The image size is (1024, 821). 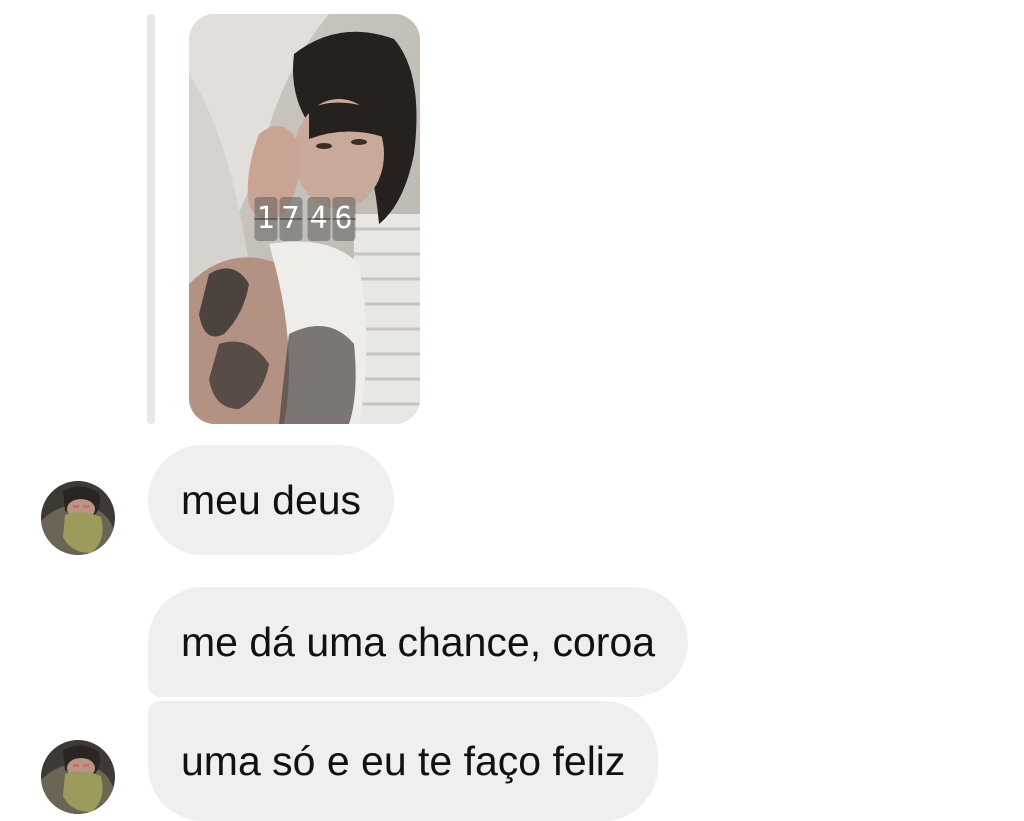 I want to click on message-text: uma só e eu te faço feliz, so click(x=403, y=760).